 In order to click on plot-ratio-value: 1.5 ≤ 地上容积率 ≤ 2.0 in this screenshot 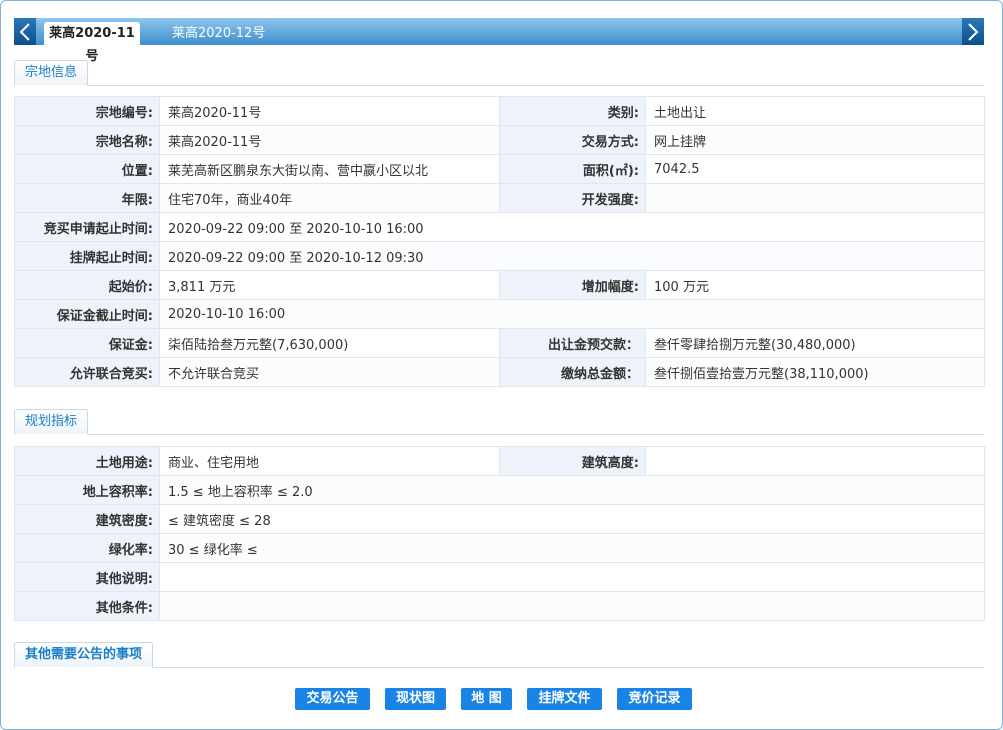, I will do `click(572, 490)`.